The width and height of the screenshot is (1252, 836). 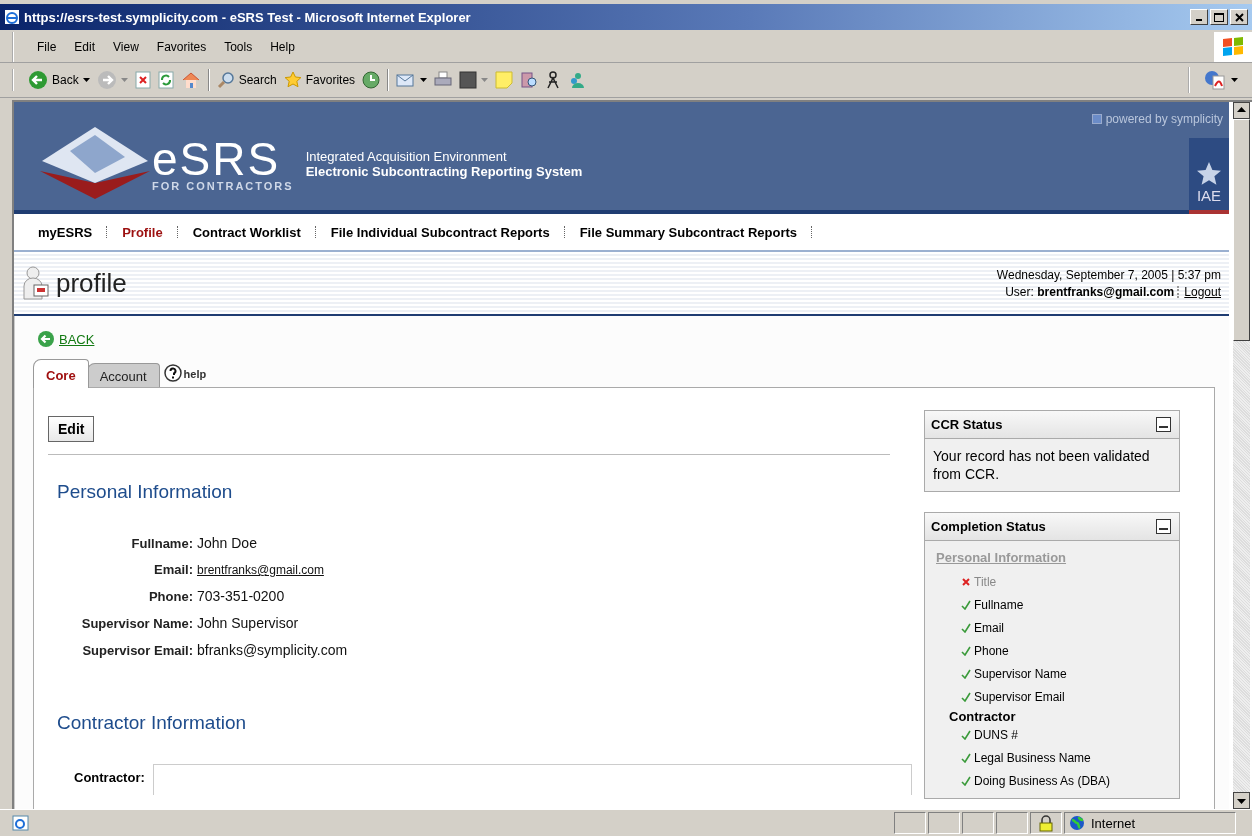 I want to click on field-label: Contractor:, so click(x=109, y=777).